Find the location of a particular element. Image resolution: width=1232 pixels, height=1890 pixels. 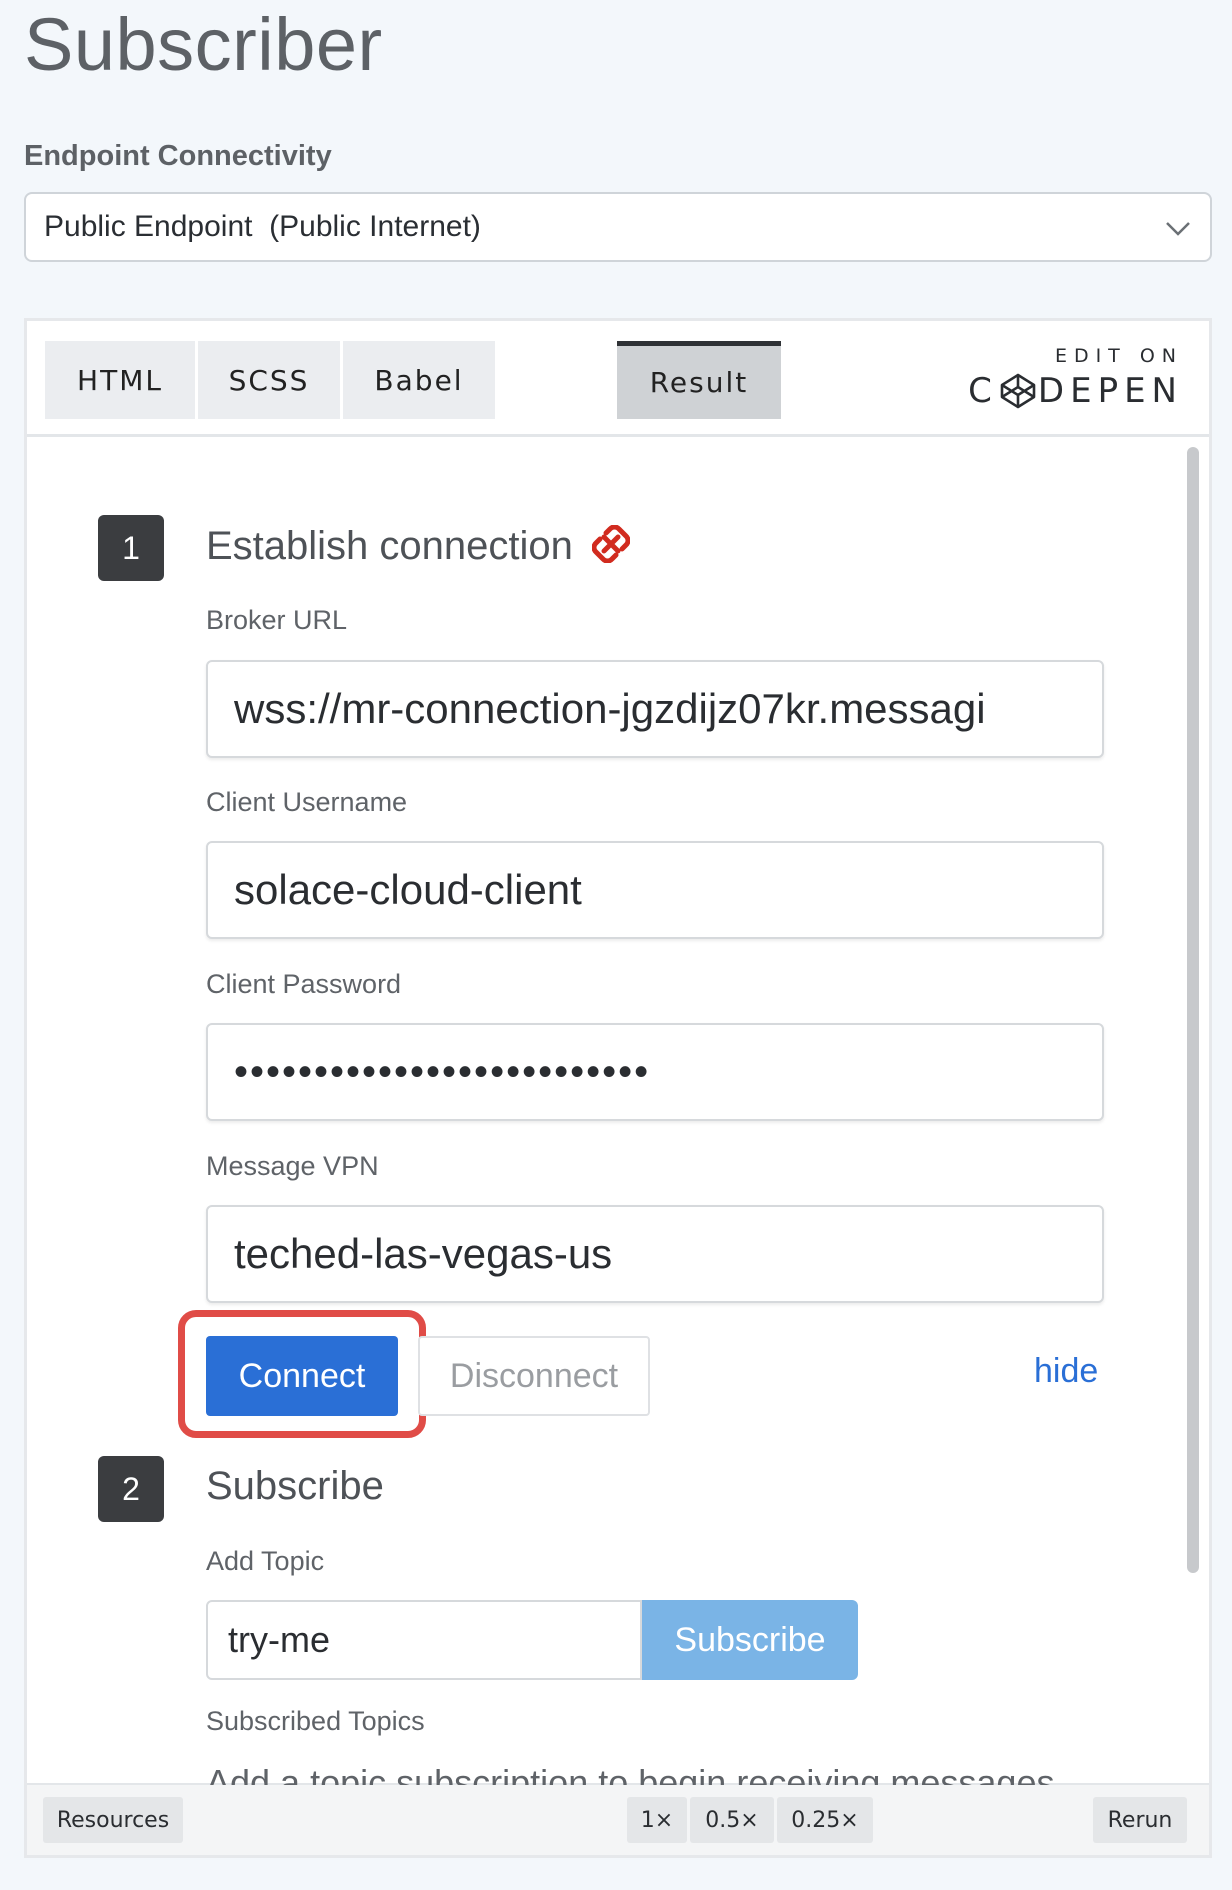

rerun-button: Rerun is located at coordinates (1140, 1820).